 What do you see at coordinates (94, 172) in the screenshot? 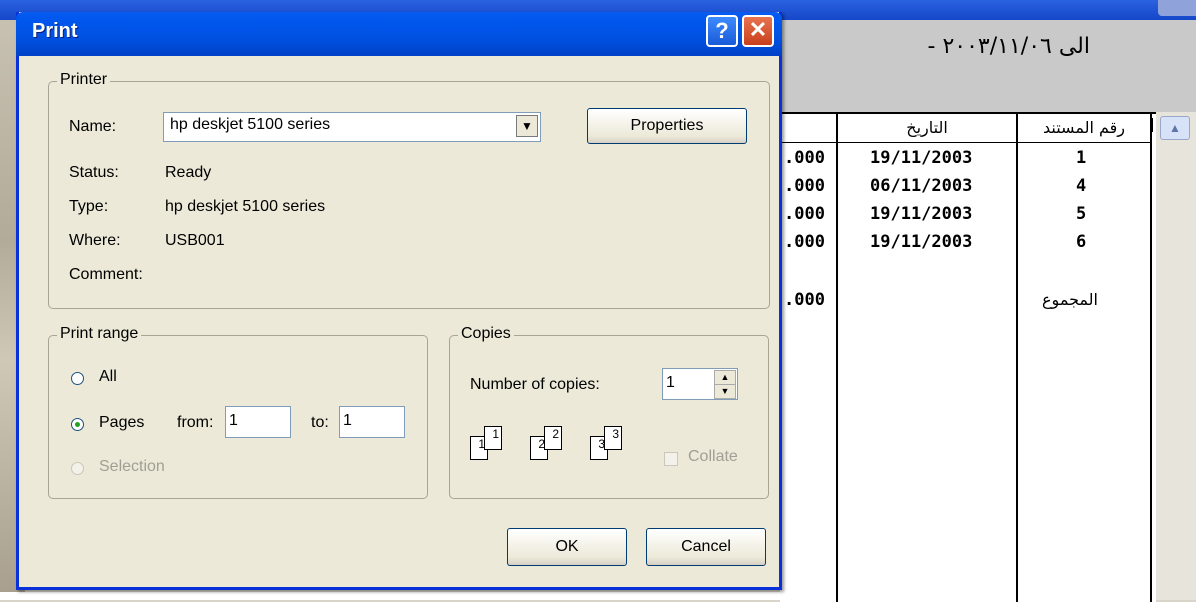
I see `status-label: Status:` at bounding box center [94, 172].